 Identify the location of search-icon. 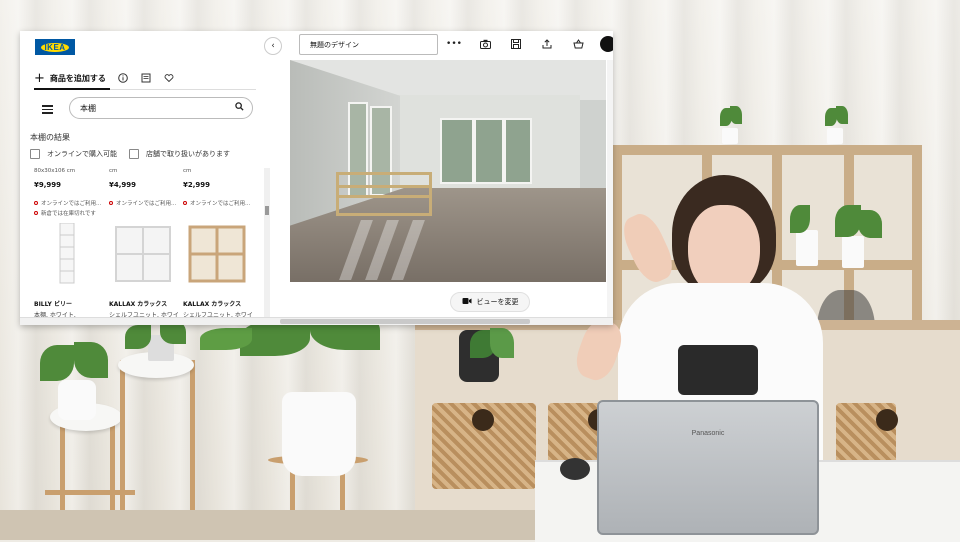
(239, 108).